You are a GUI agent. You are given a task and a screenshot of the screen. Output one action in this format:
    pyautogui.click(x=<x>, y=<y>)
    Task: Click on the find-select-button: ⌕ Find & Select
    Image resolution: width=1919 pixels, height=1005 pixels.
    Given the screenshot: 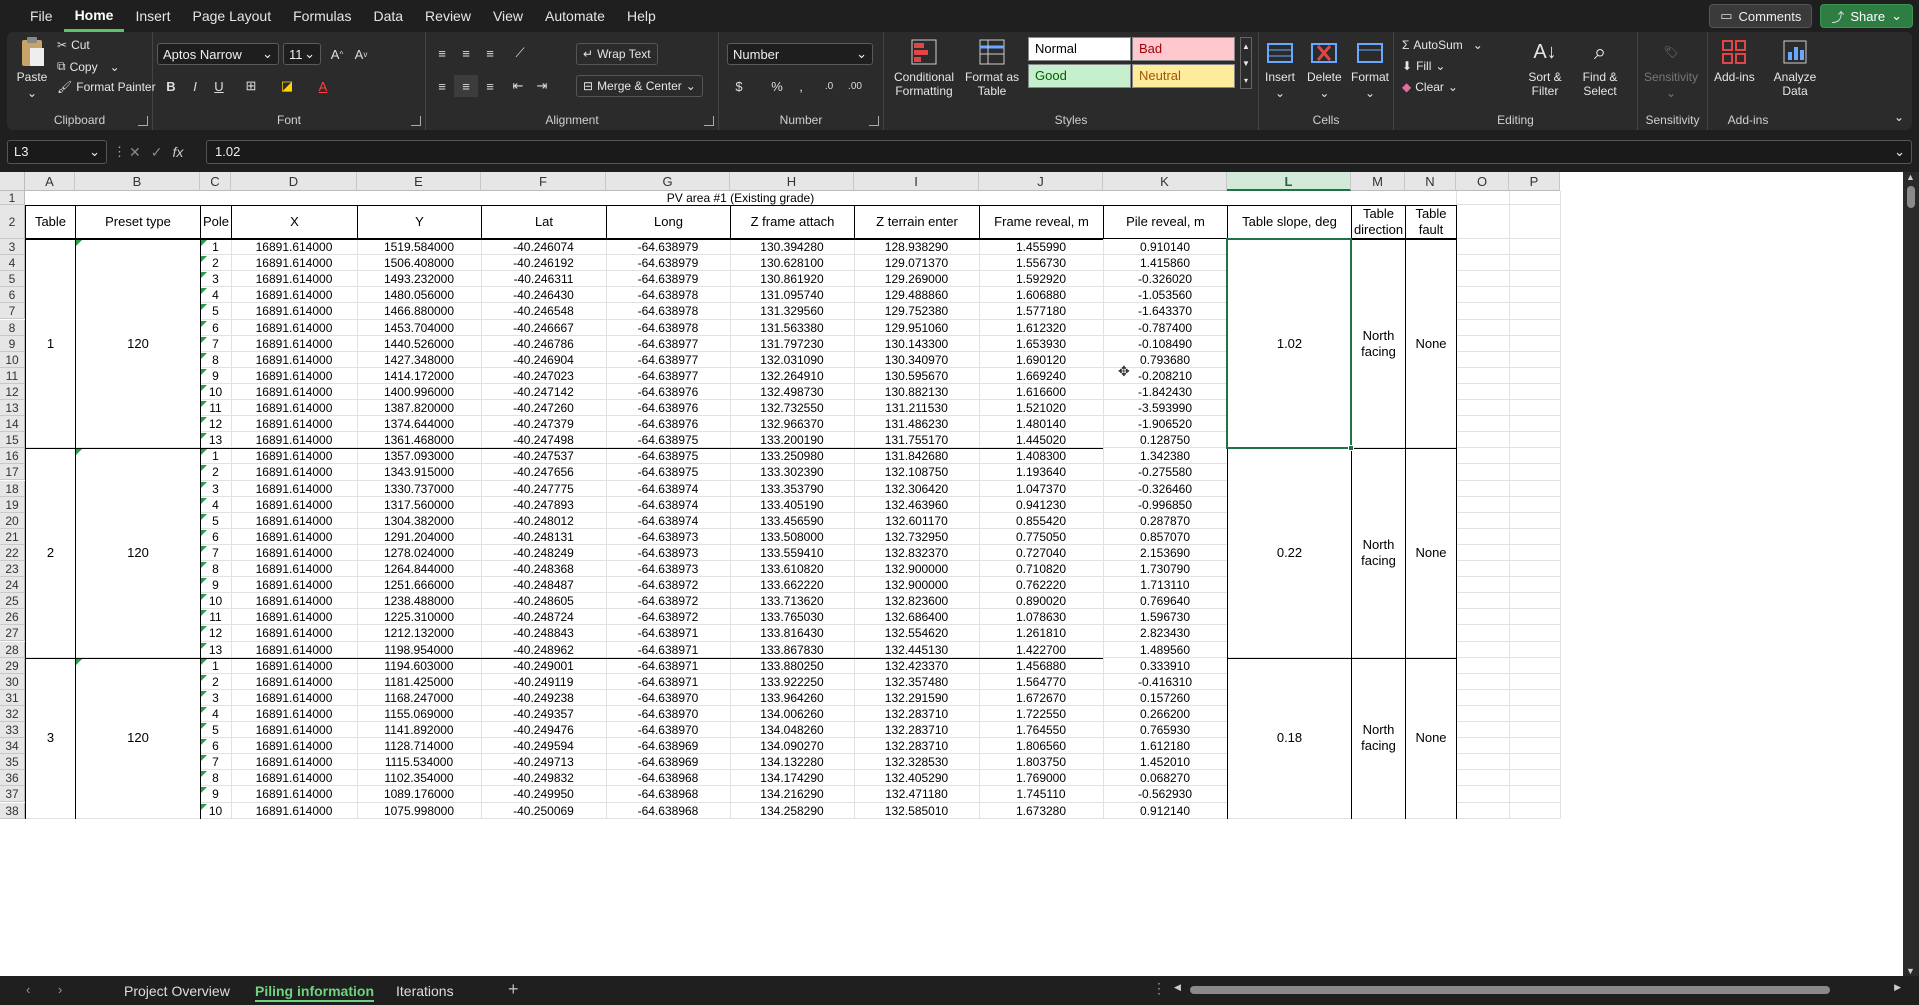 What is the action you would take?
    pyautogui.click(x=1600, y=67)
    